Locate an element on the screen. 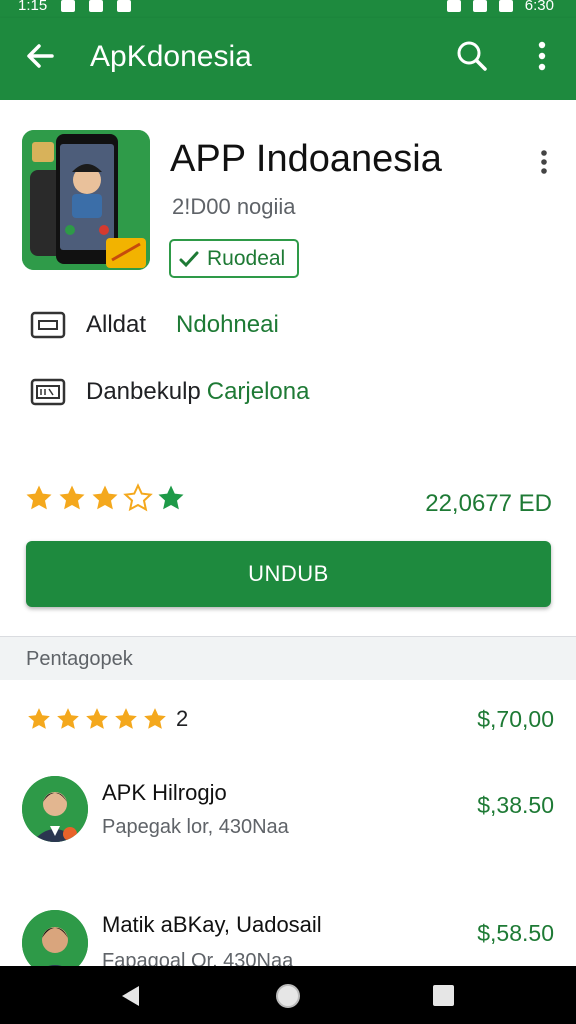 This screenshot has height=1024, width=576. rating-count: 2 is located at coordinates (182, 718).